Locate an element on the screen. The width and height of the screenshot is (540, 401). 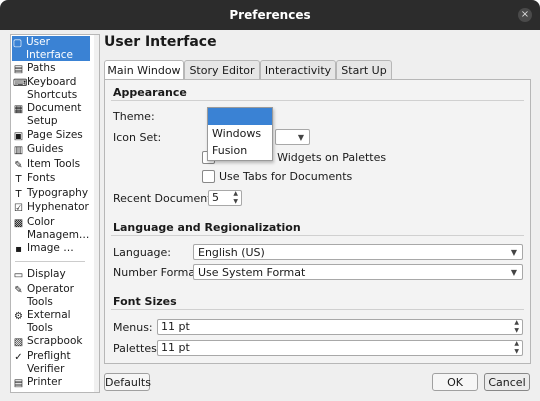
menus-label: Menus: is located at coordinates (133, 327).